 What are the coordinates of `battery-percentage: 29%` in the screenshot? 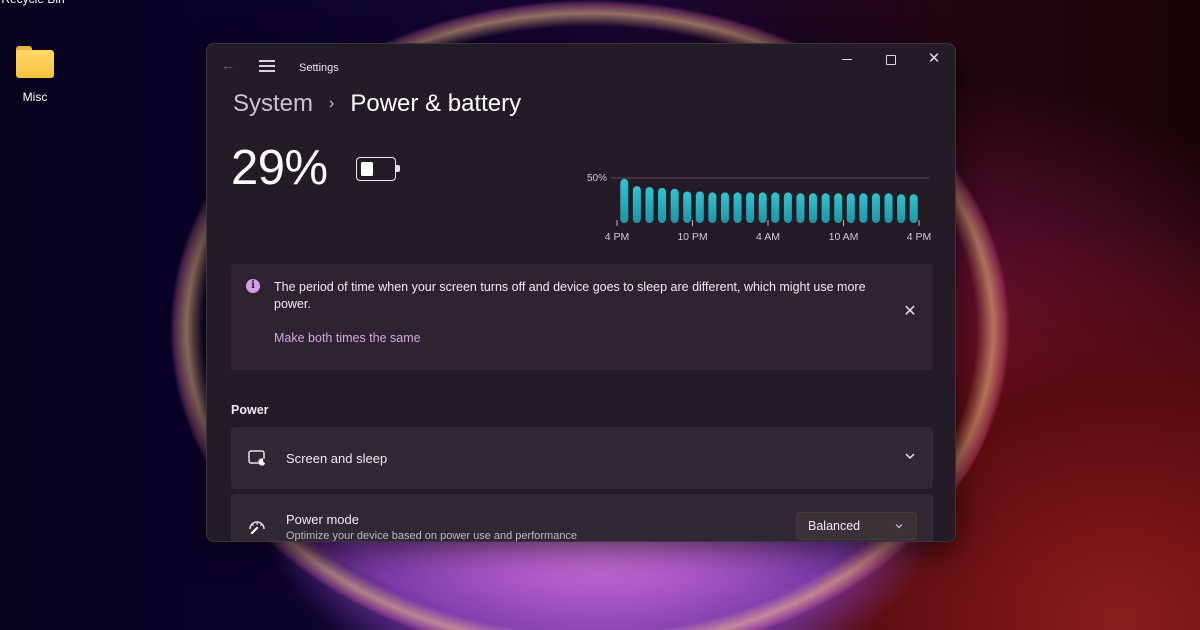 It's located at (279, 168).